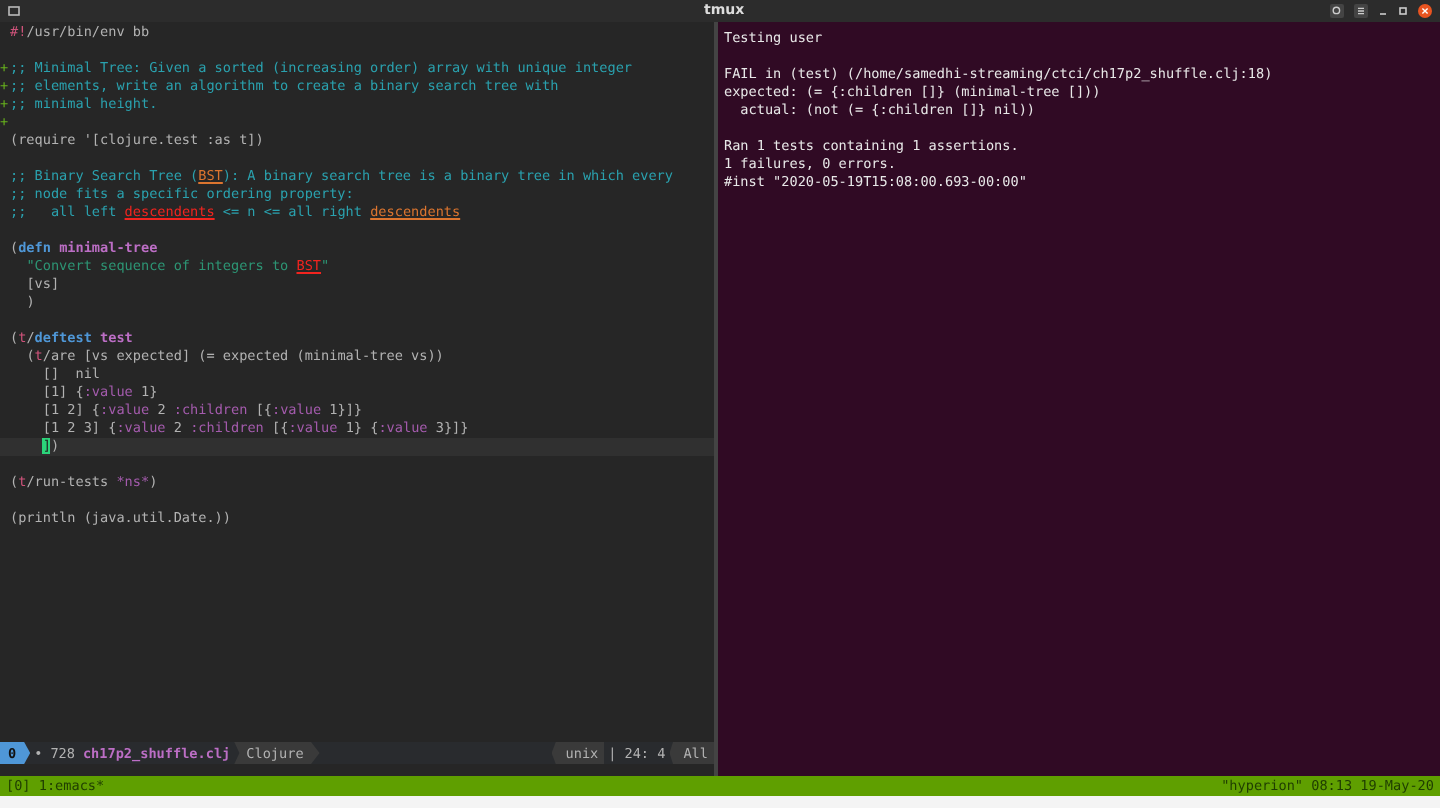  I want to click on menu-icon, so click(1361, 11).